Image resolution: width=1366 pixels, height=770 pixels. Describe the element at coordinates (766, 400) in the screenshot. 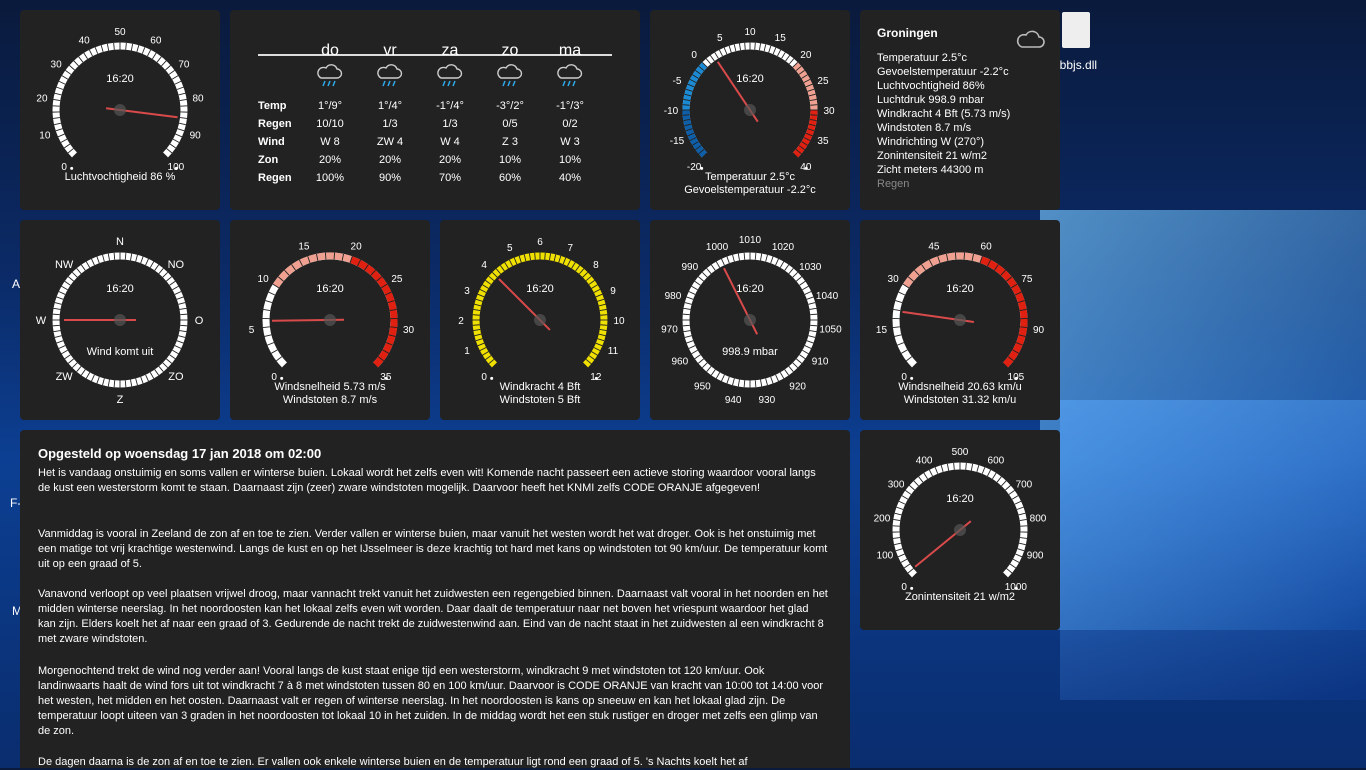

I see `gauge-tick-label: 930` at that location.